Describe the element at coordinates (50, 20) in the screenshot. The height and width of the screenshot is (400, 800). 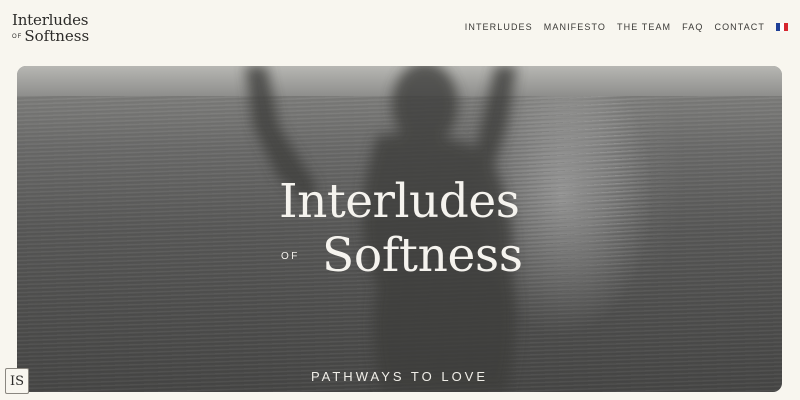
I see `logo-line1: Interludes` at that location.